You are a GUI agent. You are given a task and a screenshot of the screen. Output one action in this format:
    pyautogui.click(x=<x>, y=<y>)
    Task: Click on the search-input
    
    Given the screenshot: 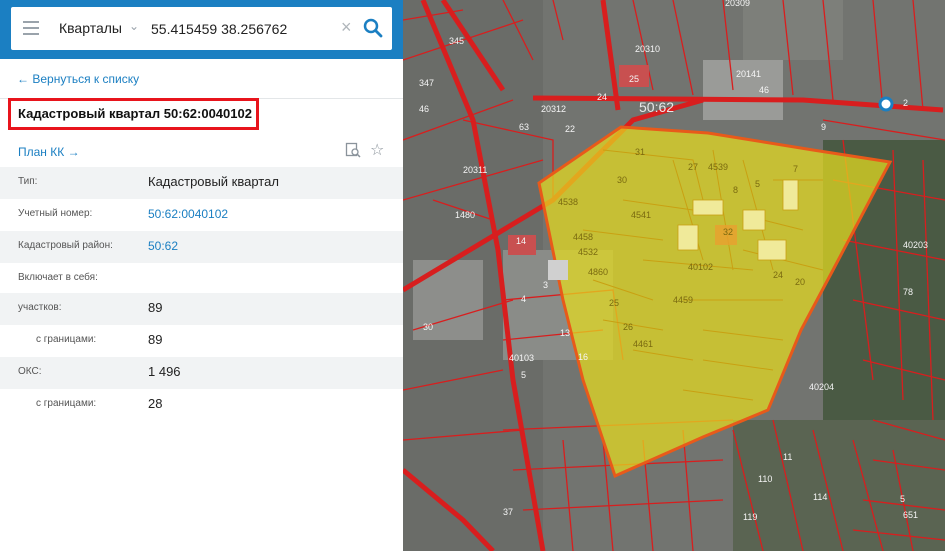 What is the action you would take?
    pyautogui.click(x=246, y=29)
    